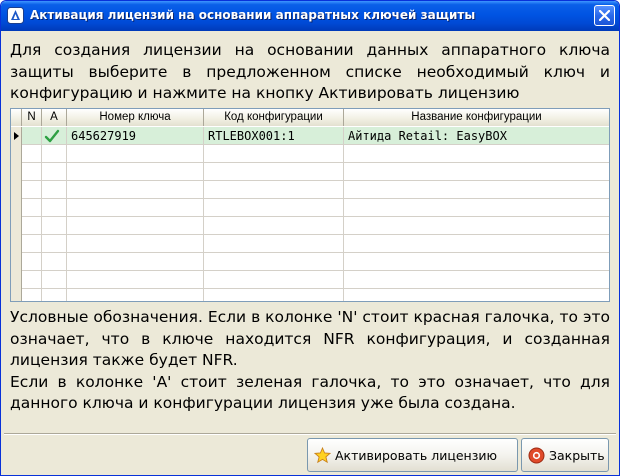 The width and height of the screenshot is (620, 476). I want to click on cell-config-name: Айтида Retail: EasyBOX, so click(427, 136).